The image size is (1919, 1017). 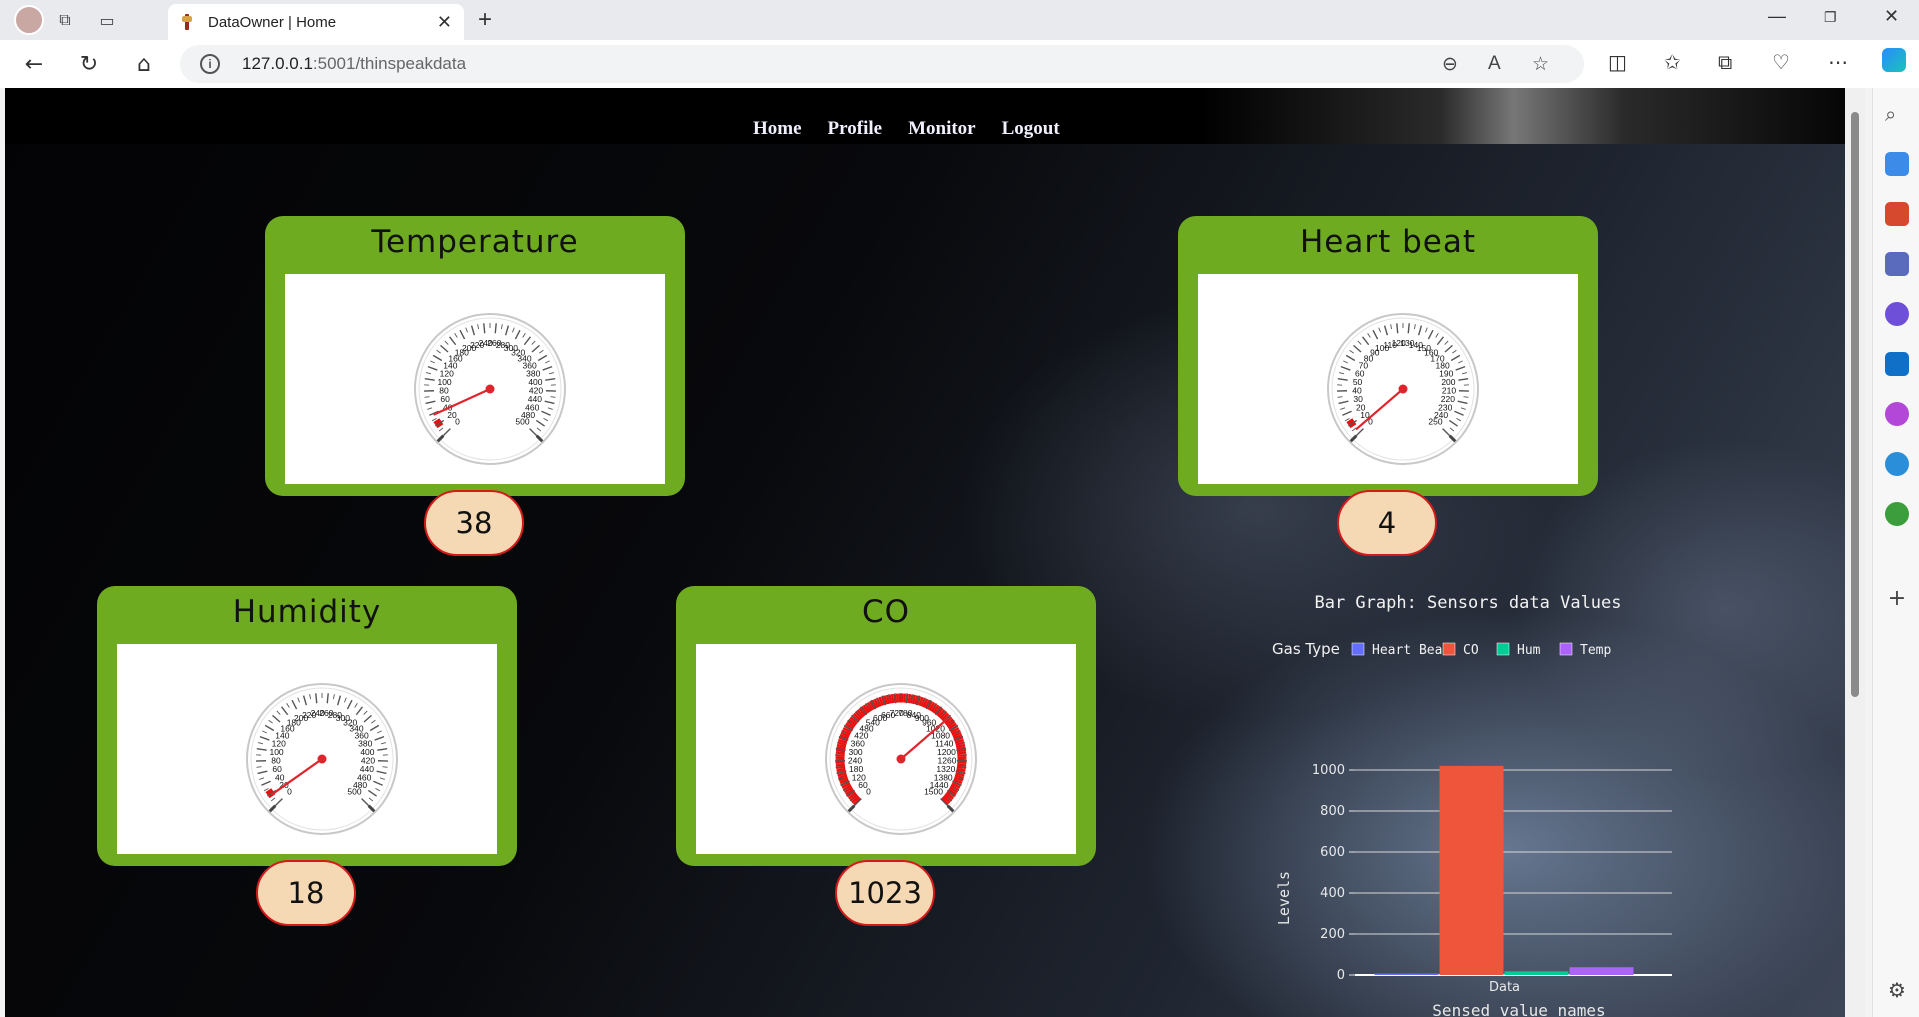 I want to click on bar-hum, so click(x=1536, y=973).